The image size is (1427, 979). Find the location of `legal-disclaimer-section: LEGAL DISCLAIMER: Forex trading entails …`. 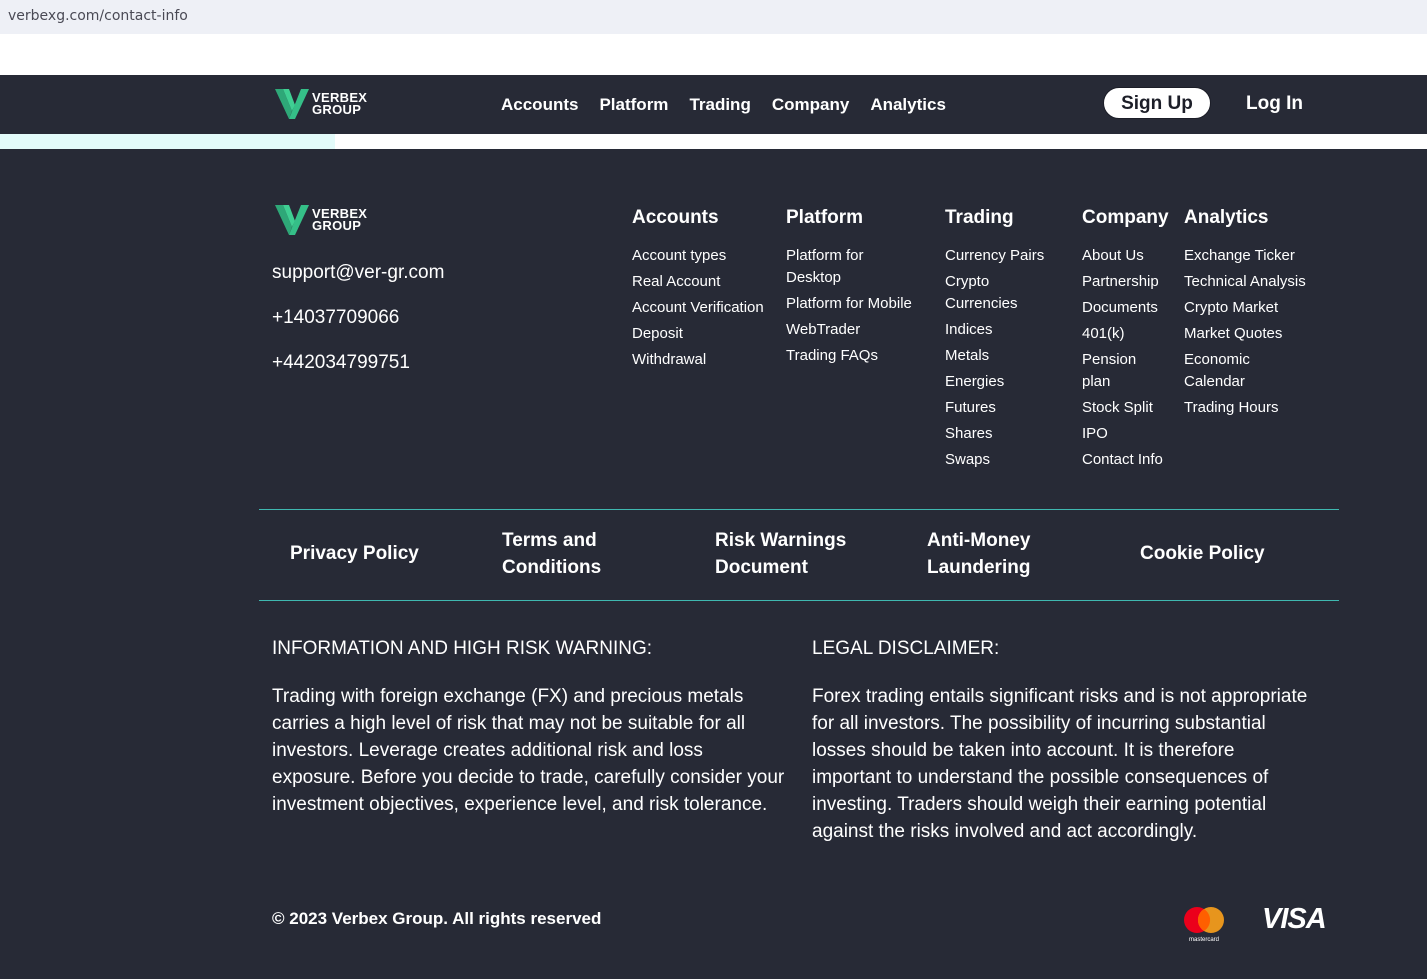

legal-disclaimer-section: LEGAL DISCLAIMER: Forex trading entails … is located at coordinates (1062, 741).